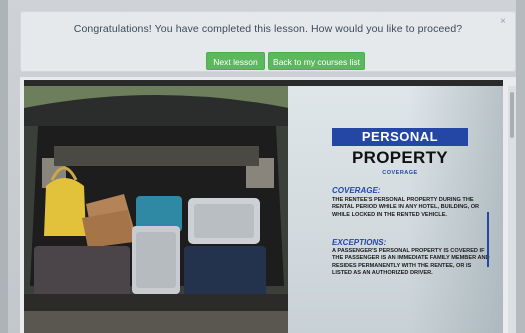 The width and height of the screenshot is (525, 333). Describe the element at coordinates (235, 61) in the screenshot. I see `next-lesson-button: Next lesson` at that location.